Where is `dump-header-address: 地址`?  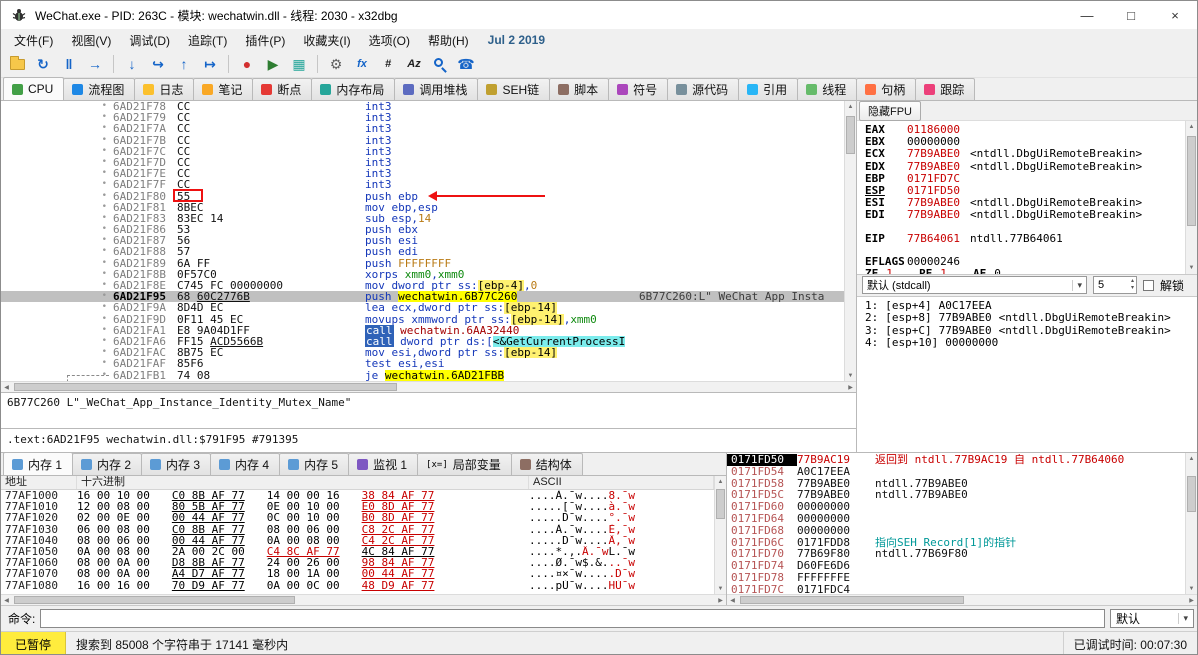
dump-header-address: 地址 is located at coordinates (39, 482).